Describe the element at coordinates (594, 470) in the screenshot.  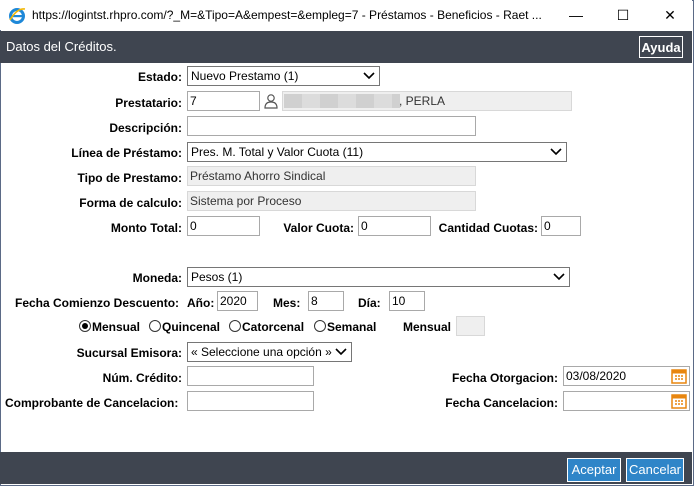
I see `accept-button: Aceptar` at that location.